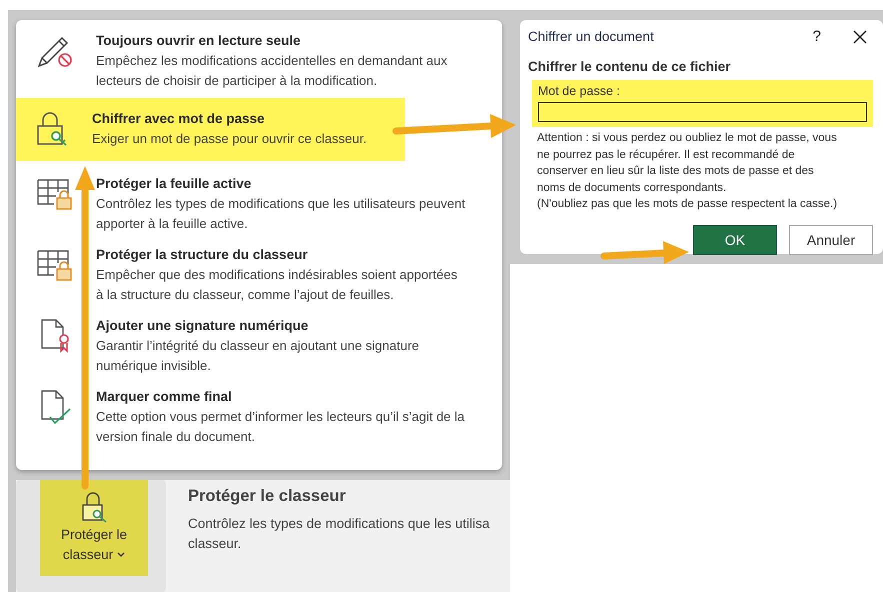 This screenshot has width=883, height=592. What do you see at coordinates (215, 544) in the screenshot?
I see `section-description: classeur.` at bounding box center [215, 544].